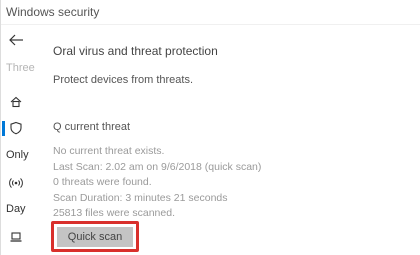  I want to click on sidebar-label-only: Only, so click(17, 155).